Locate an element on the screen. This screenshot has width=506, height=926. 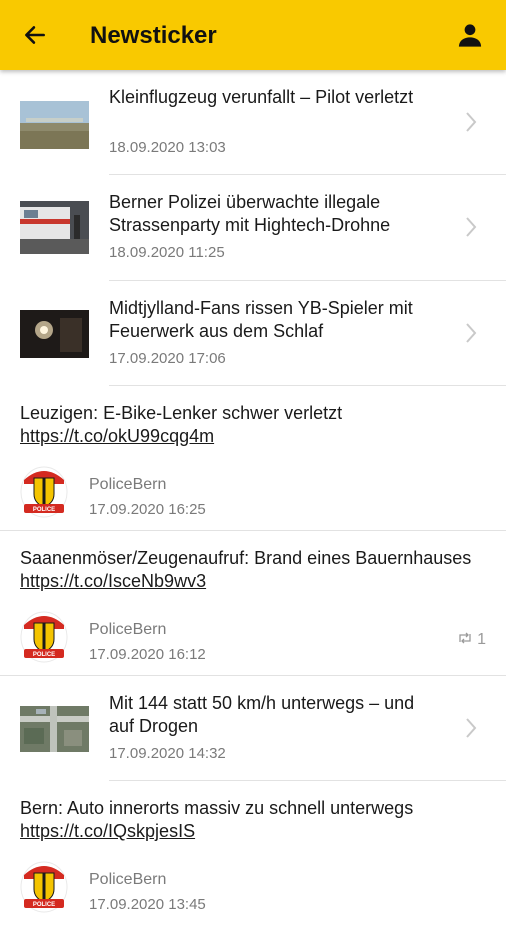
news-date: 17.09.2020 17:06 is located at coordinates (167, 358).